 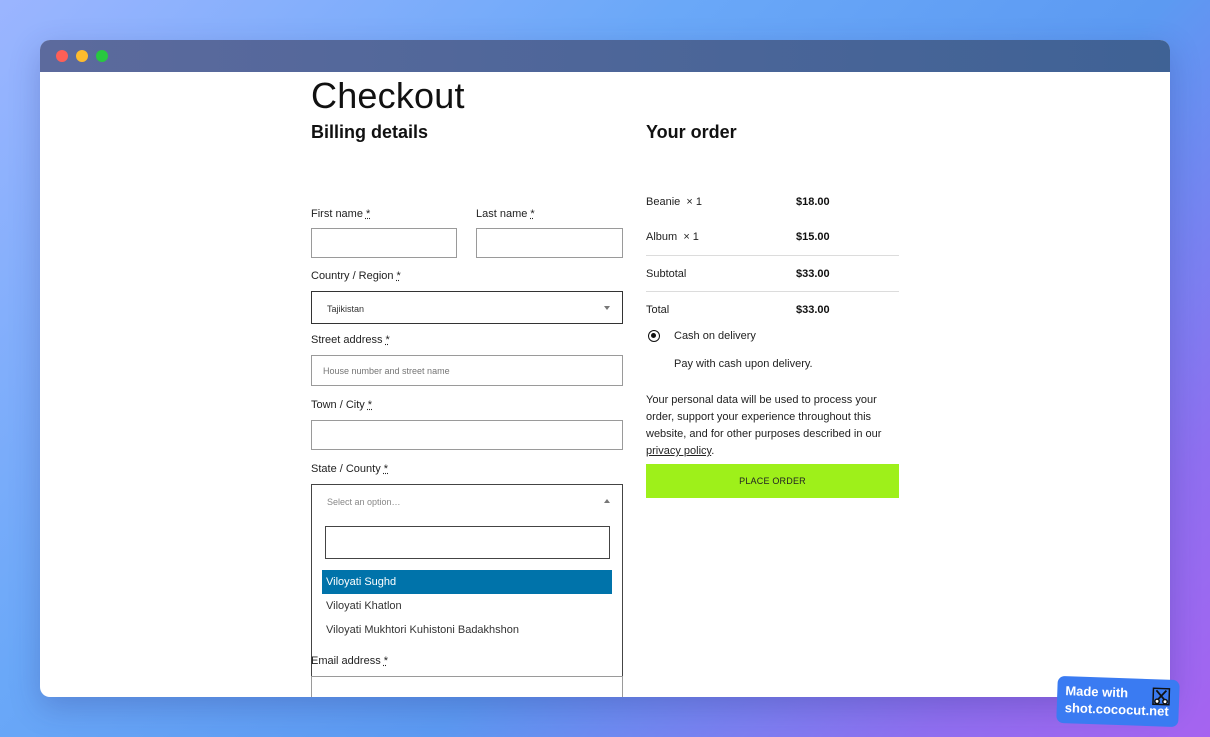 What do you see at coordinates (772, 274) in the screenshot?
I see `subtotal-row: Subtotal $33.00` at bounding box center [772, 274].